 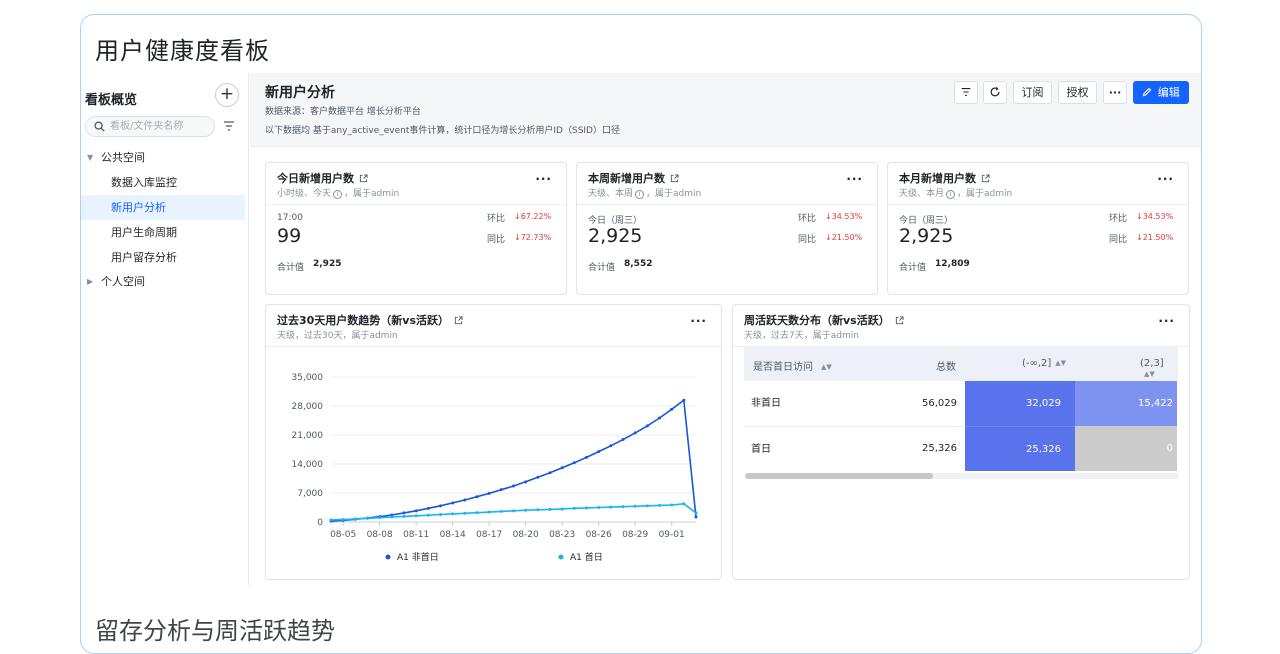 What do you see at coordinates (1159, 369) in the screenshot?
I see `column-header-bucket-2: (2,3]▲▼` at bounding box center [1159, 369].